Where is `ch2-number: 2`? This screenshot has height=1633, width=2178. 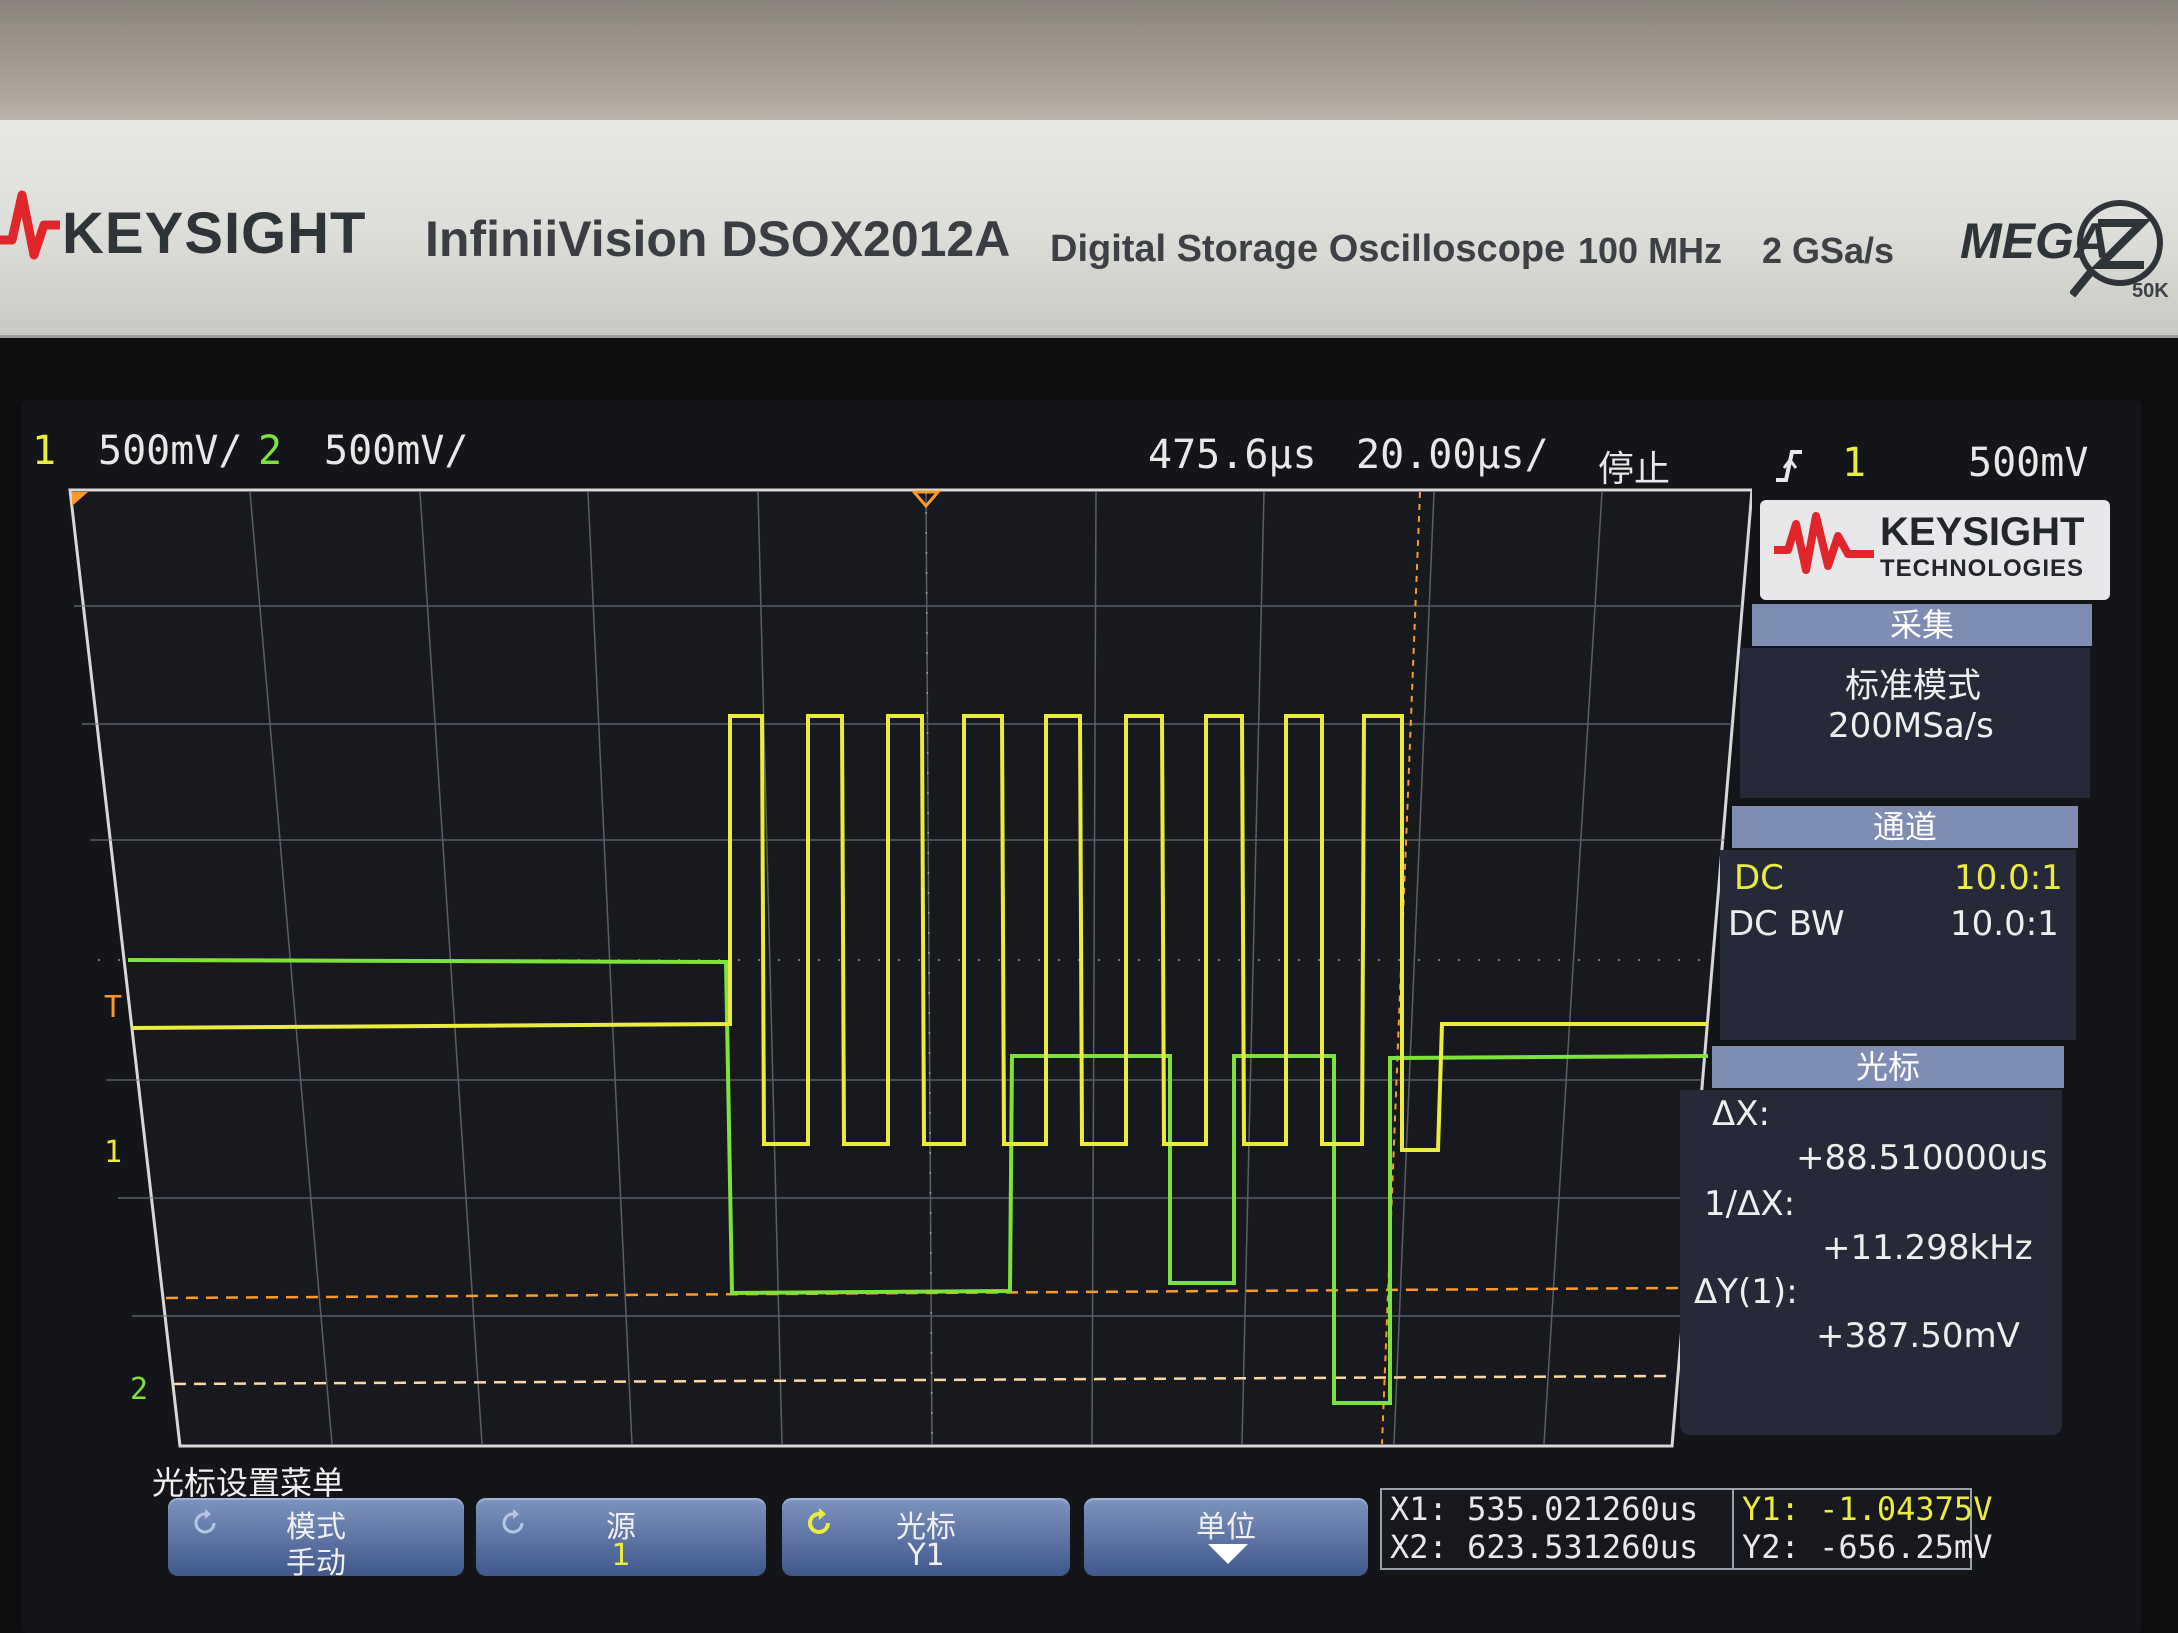 ch2-number: 2 is located at coordinates (270, 451).